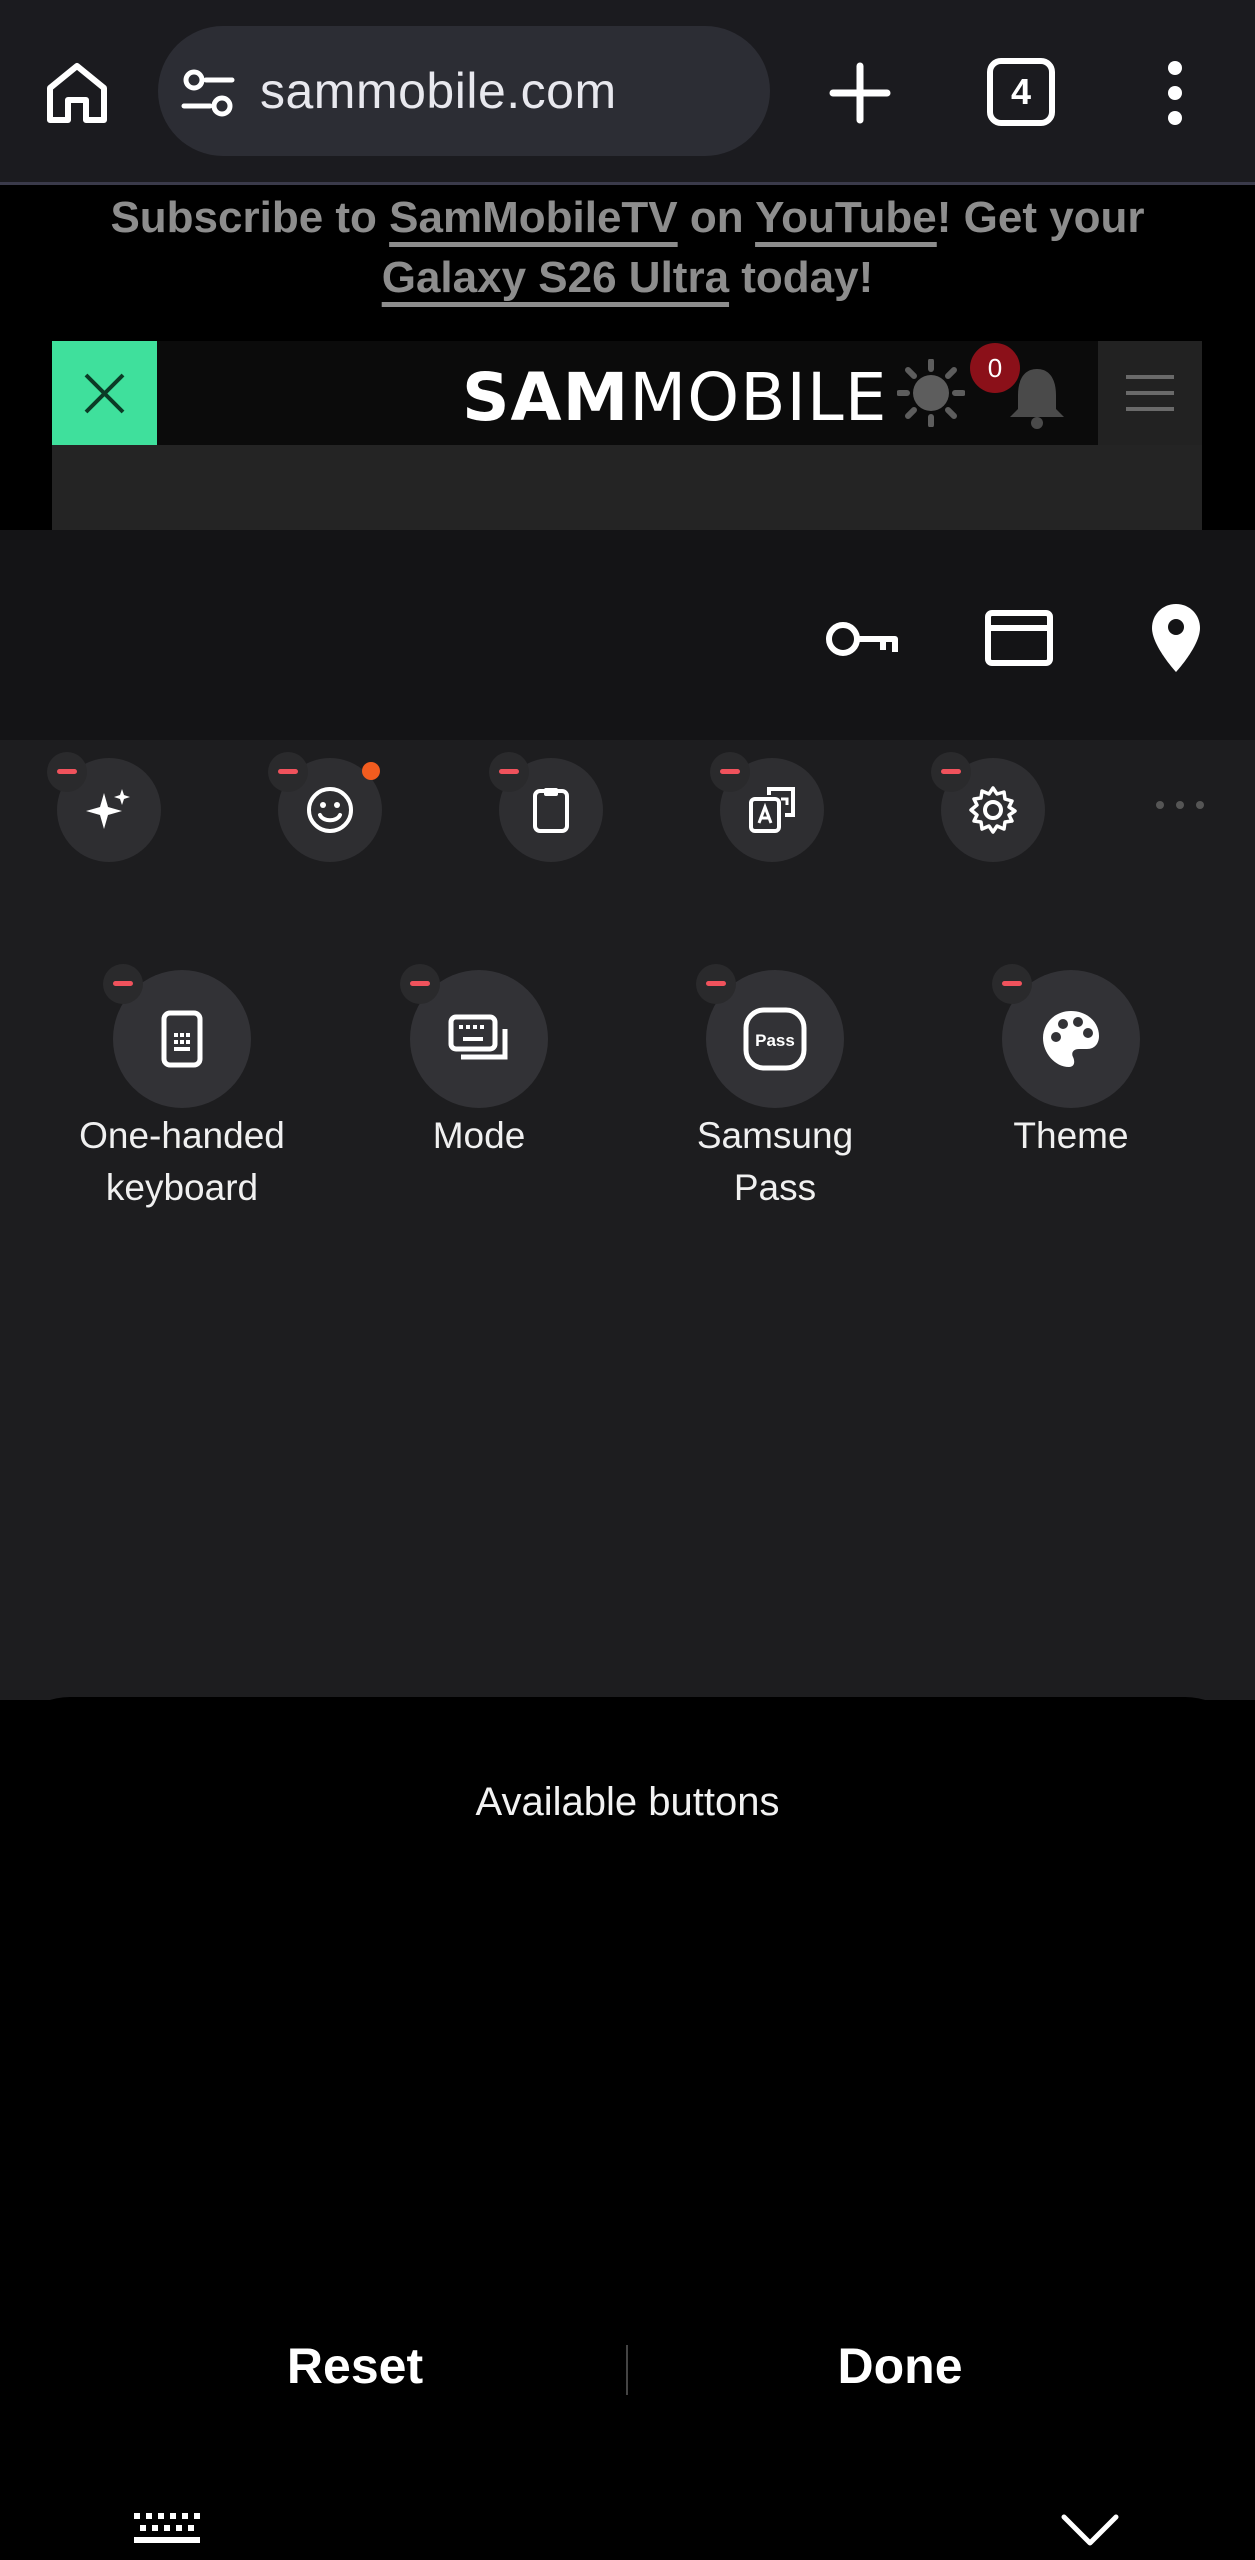 This screenshot has width=1255, height=2560. What do you see at coordinates (478, 1037) in the screenshot?
I see `keyboard-mode-icon` at bounding box center [478, 1037].